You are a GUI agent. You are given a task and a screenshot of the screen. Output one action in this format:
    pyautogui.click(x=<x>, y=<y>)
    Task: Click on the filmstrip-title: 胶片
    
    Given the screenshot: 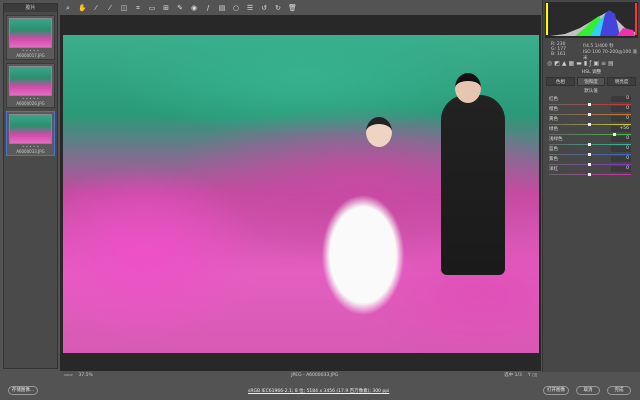 What is the action you would take?
    pyautogui.click(x=30, y=8)
    